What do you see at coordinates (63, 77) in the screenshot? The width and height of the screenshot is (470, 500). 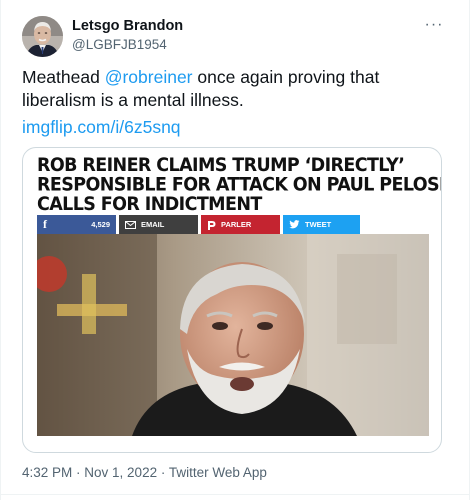 I see `tweet-text-start: Meathead` at bounding box center [63, 77].